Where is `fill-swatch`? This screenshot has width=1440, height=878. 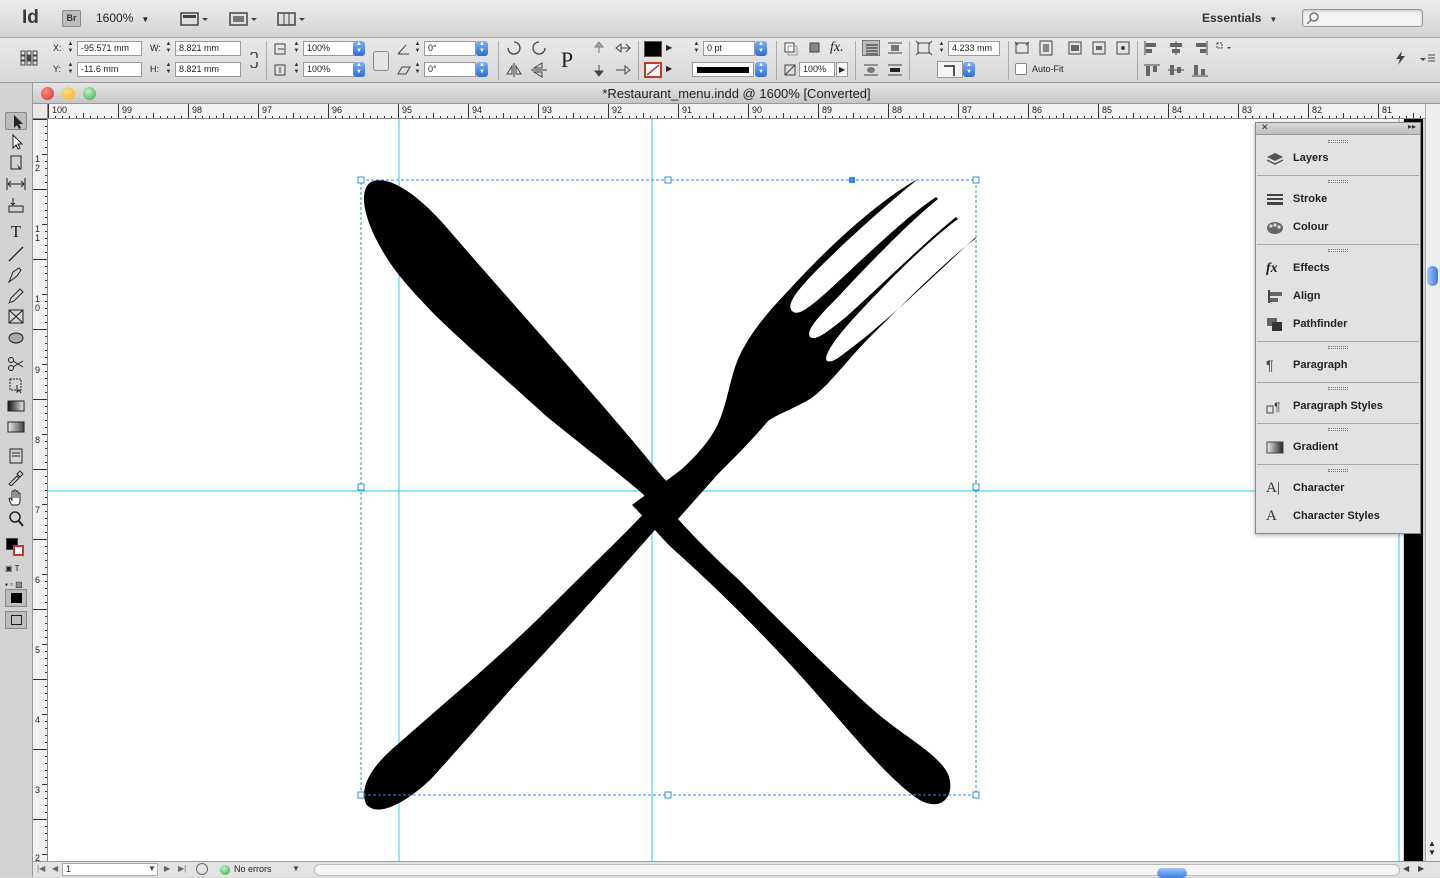 fill-swatch is located at coordinates (653, 49).